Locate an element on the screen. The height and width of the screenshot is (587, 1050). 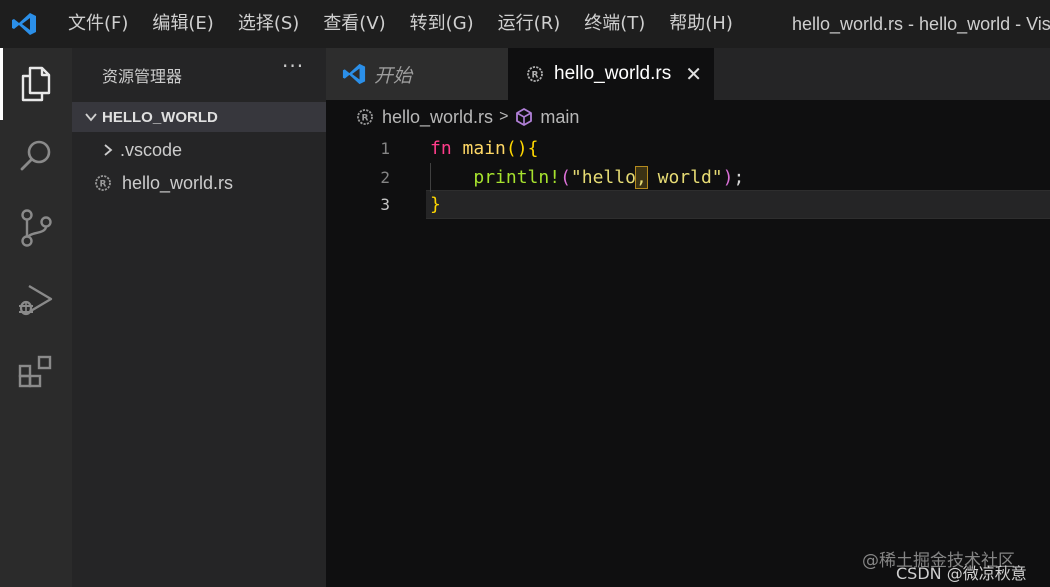
paren: () is located at coordinates (516, 148).